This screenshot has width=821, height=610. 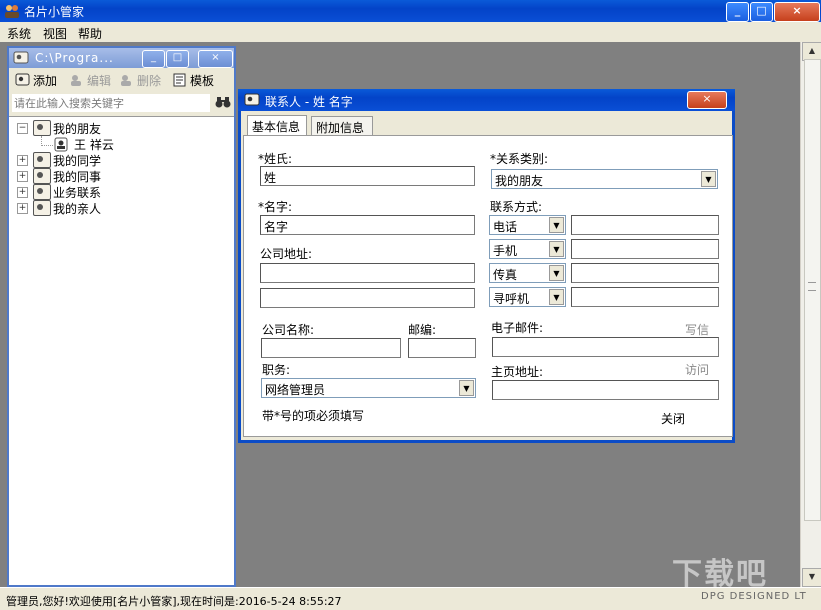 What do you see at coordinates (77, 192) in the screenshot?
I see `tree-group-business: 业务联系` at bounding box center [77, 192].